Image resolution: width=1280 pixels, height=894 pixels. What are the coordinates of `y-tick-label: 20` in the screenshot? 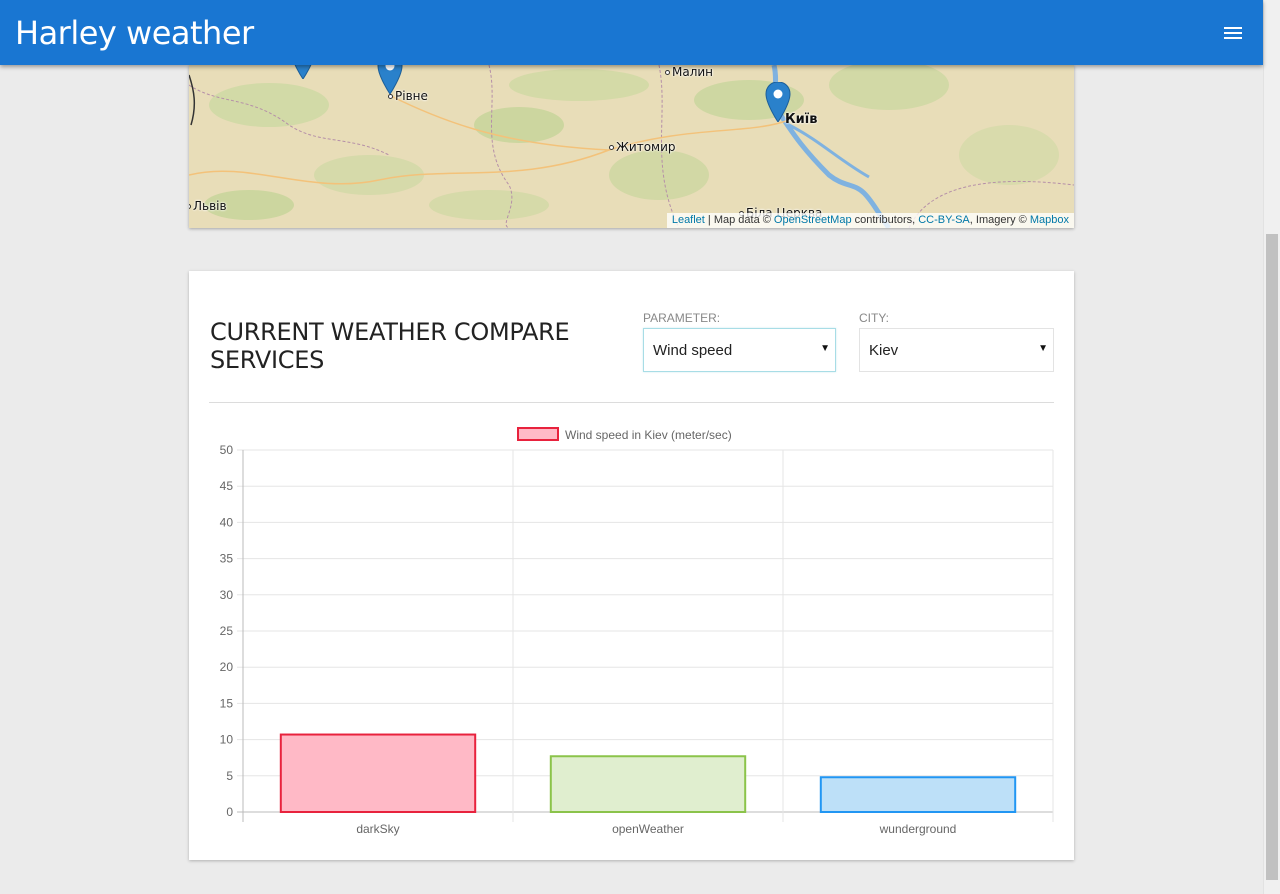 It's located at (227, 667).